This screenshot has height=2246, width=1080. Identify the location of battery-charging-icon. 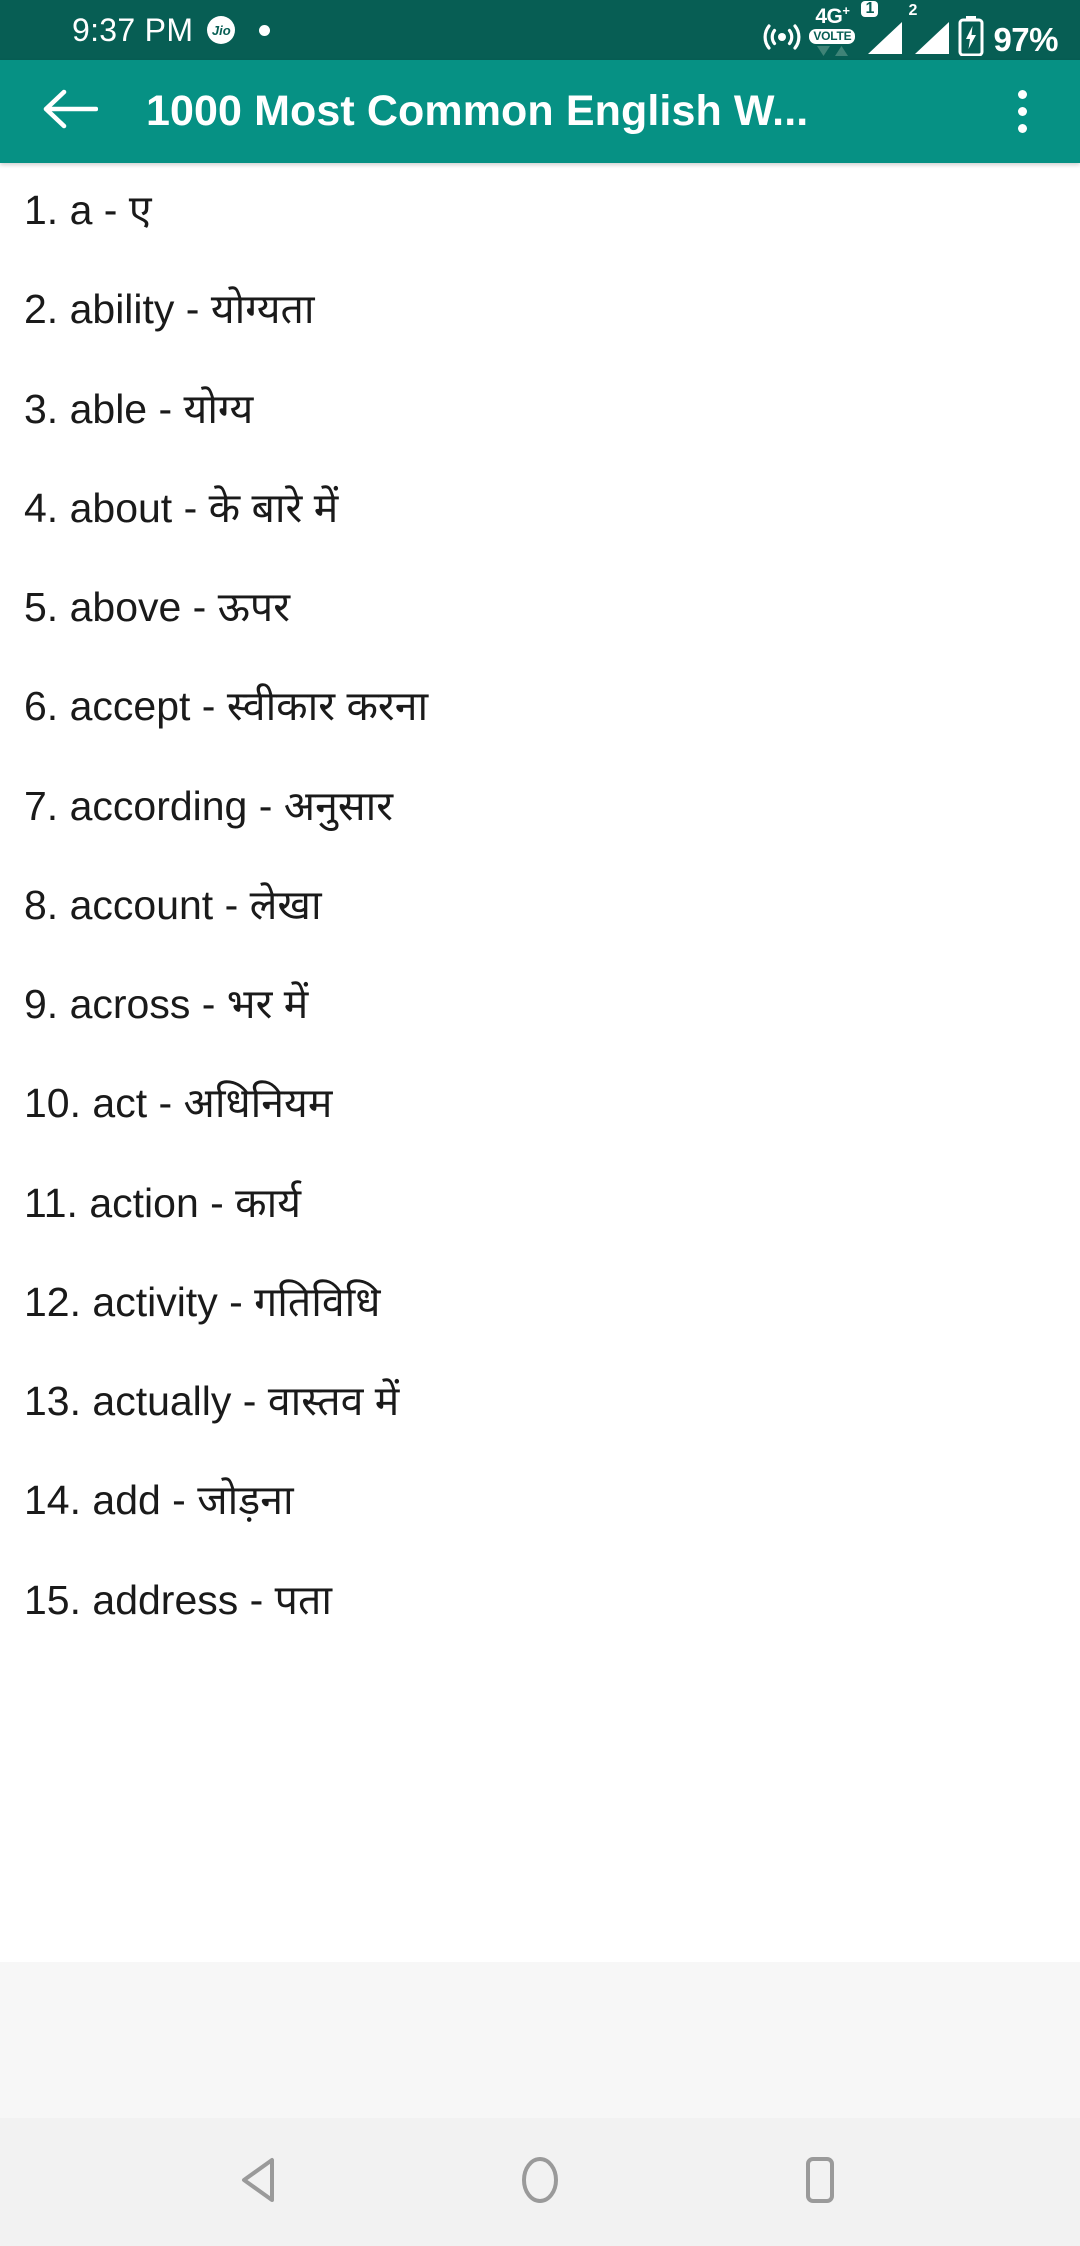
(971, 35).